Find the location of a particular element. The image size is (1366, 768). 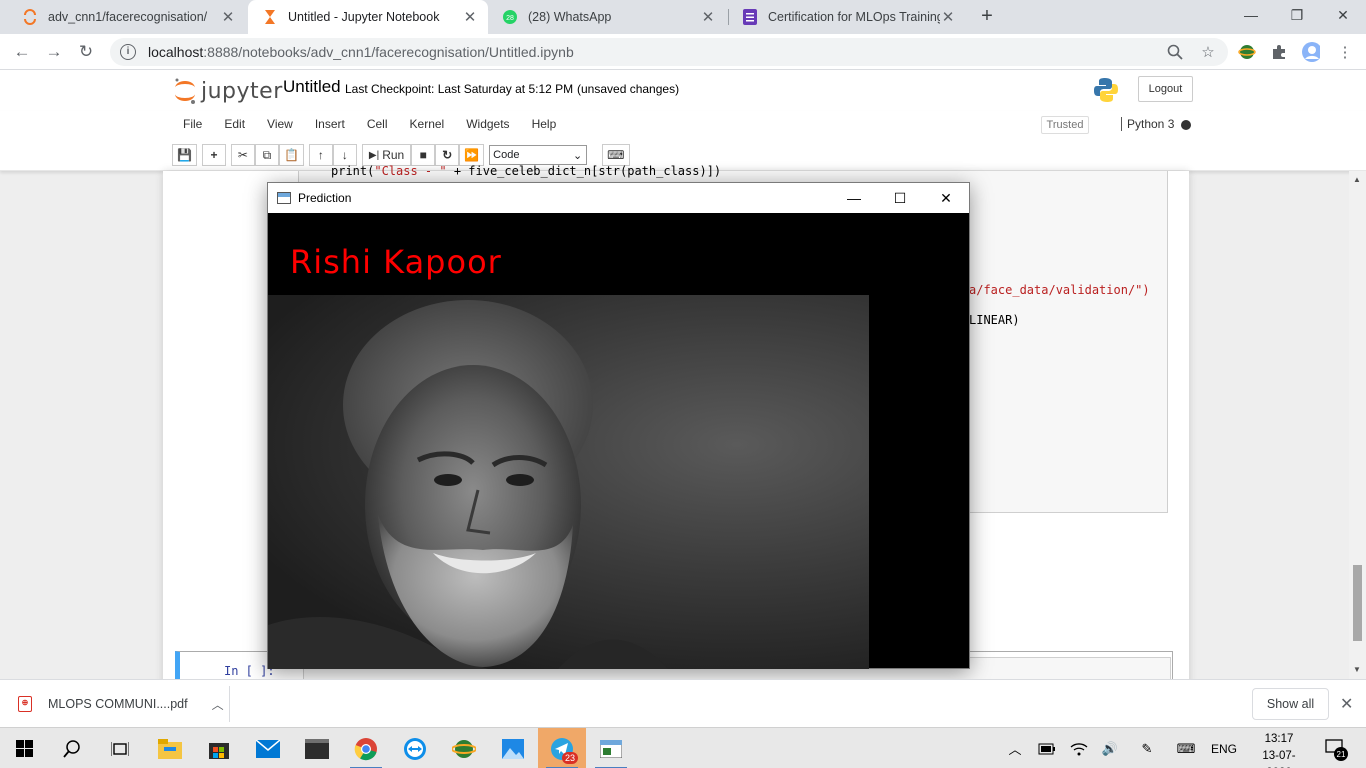

restart-button: ↻ is located at coordinates (447, 155).